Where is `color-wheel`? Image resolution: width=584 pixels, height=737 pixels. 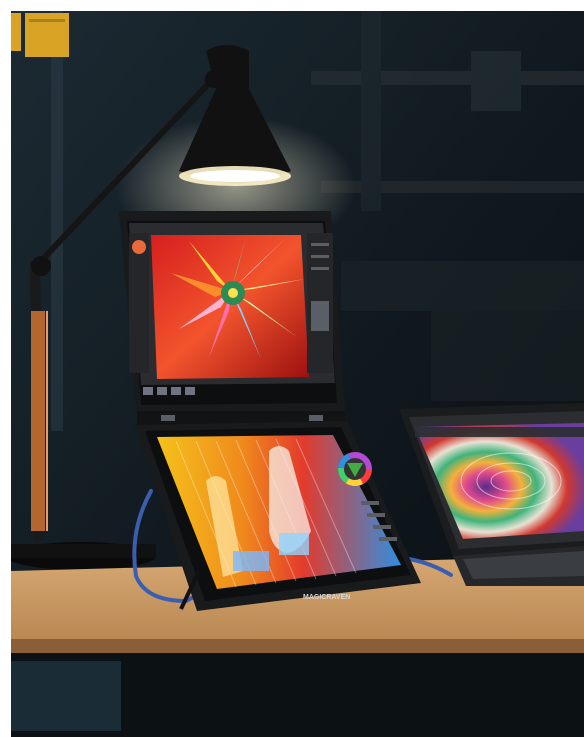 color-wheel is located at coordinates (355, 469).